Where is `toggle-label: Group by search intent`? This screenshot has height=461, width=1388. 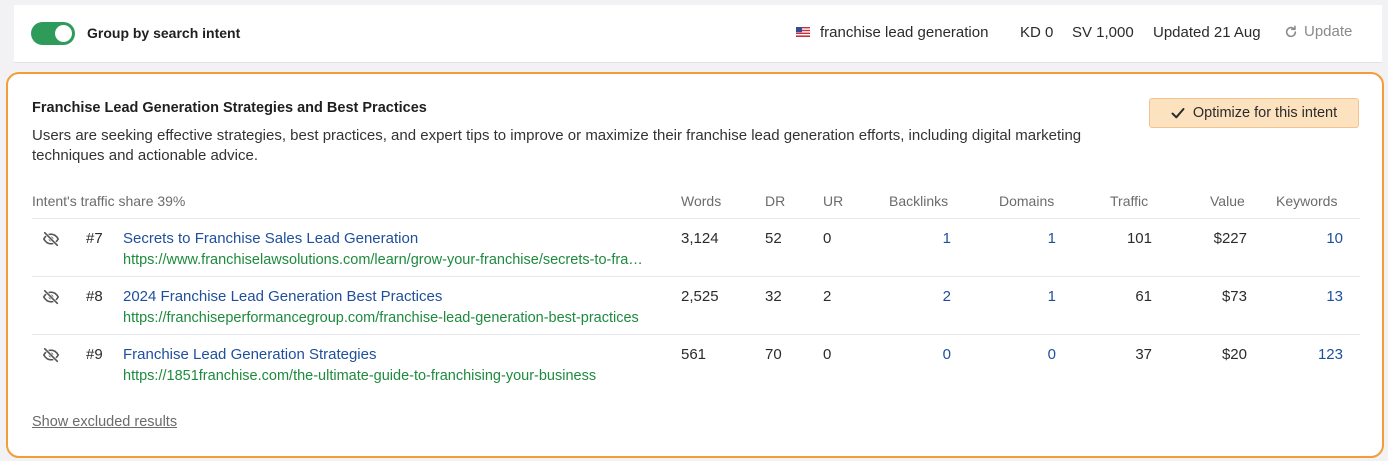 toggle-label: Group by search intent is located at coordinates (164, 33).